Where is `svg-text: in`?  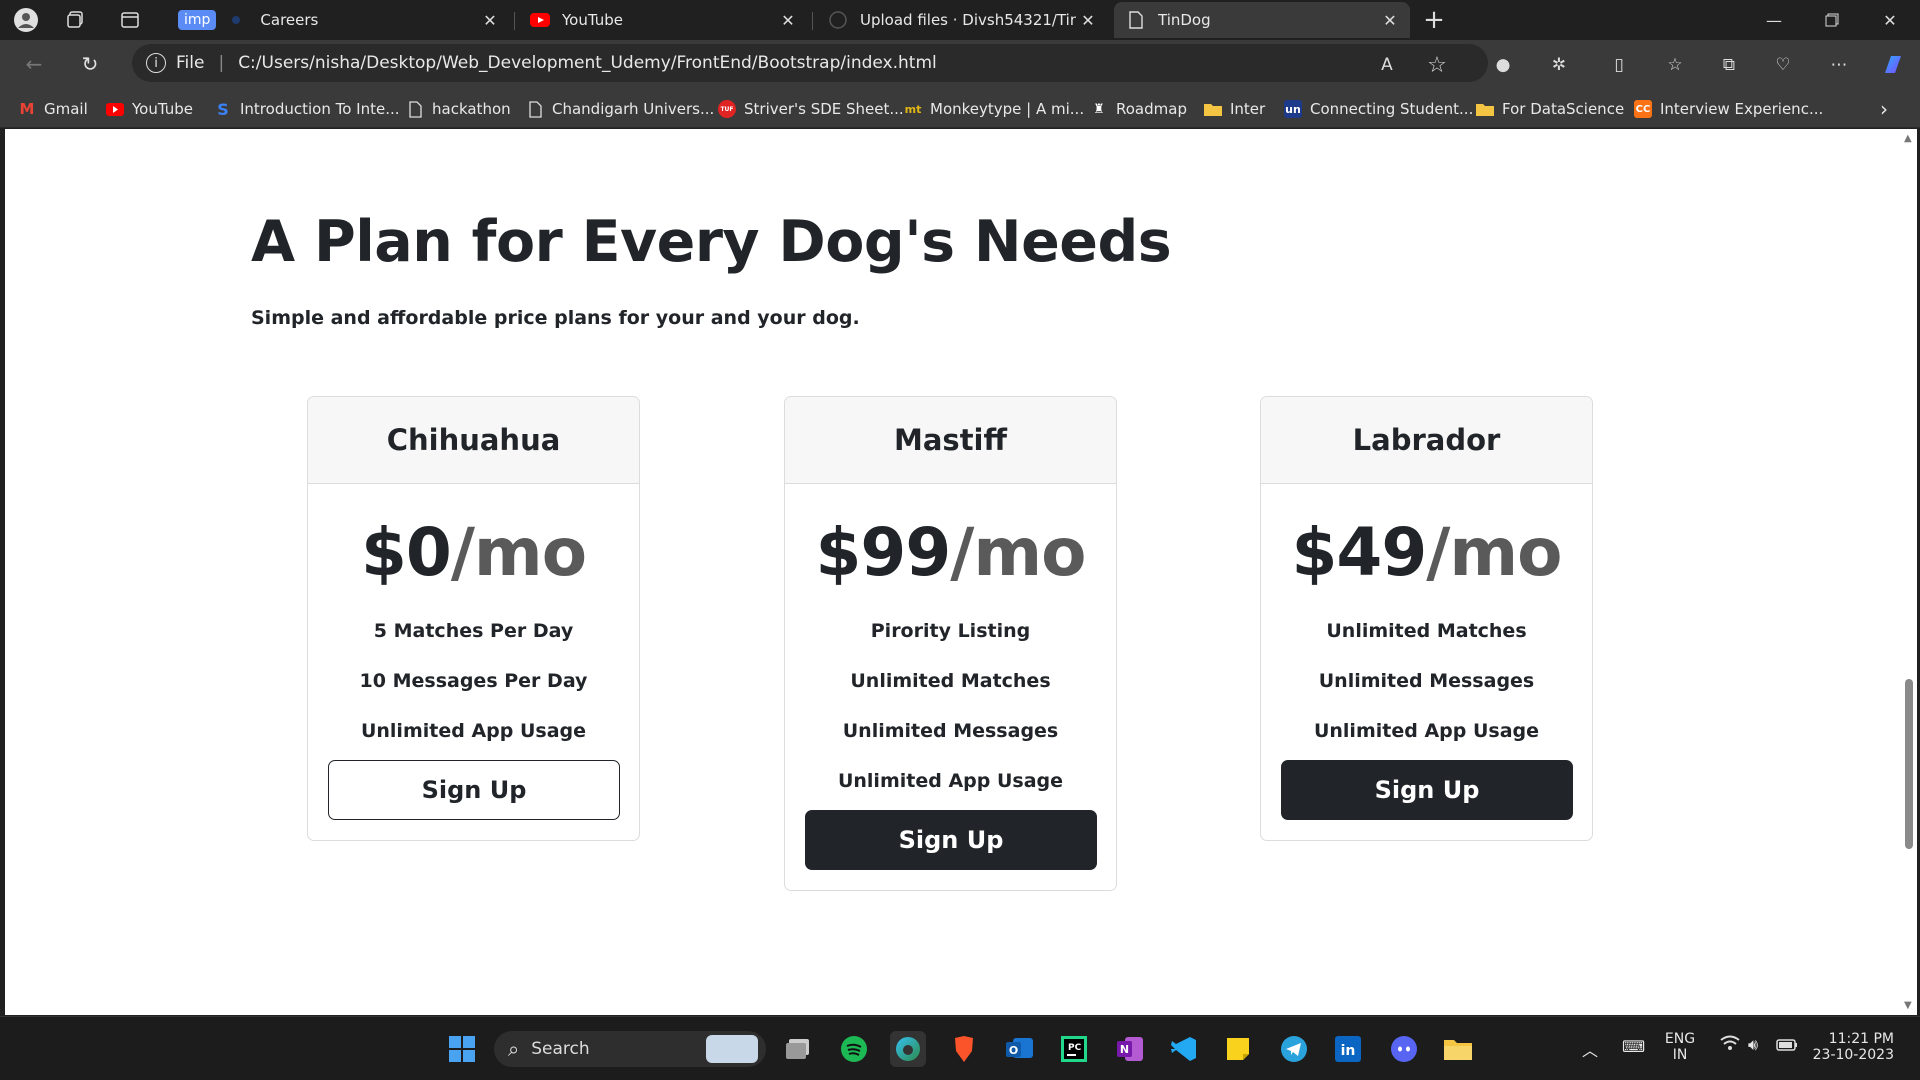 svg-text: in is located at coordinates (1348, 1051).